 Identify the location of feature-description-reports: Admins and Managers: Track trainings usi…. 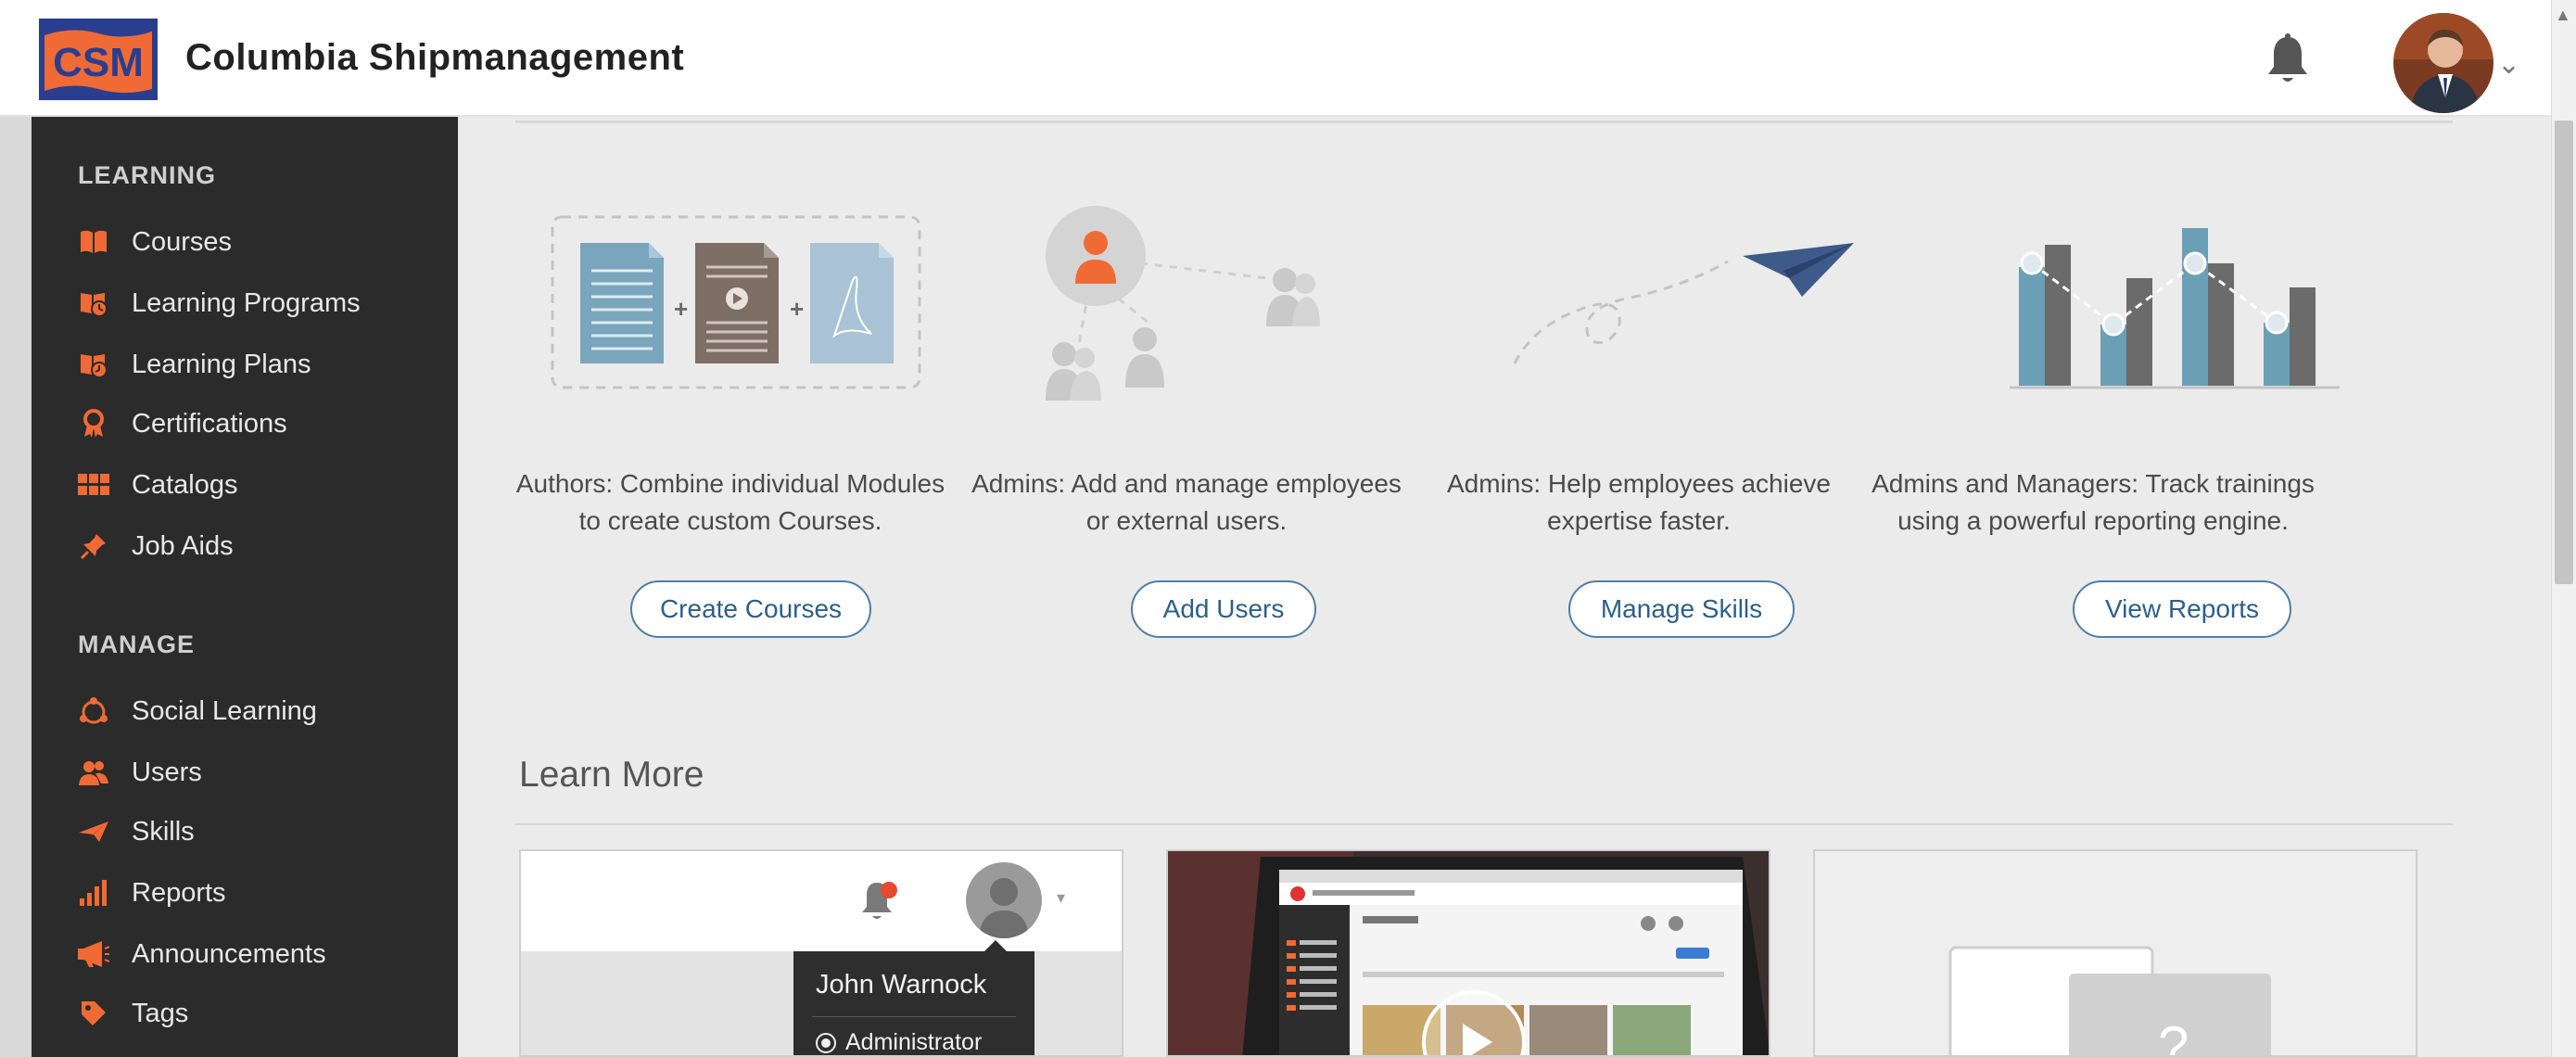
(2093, 502).